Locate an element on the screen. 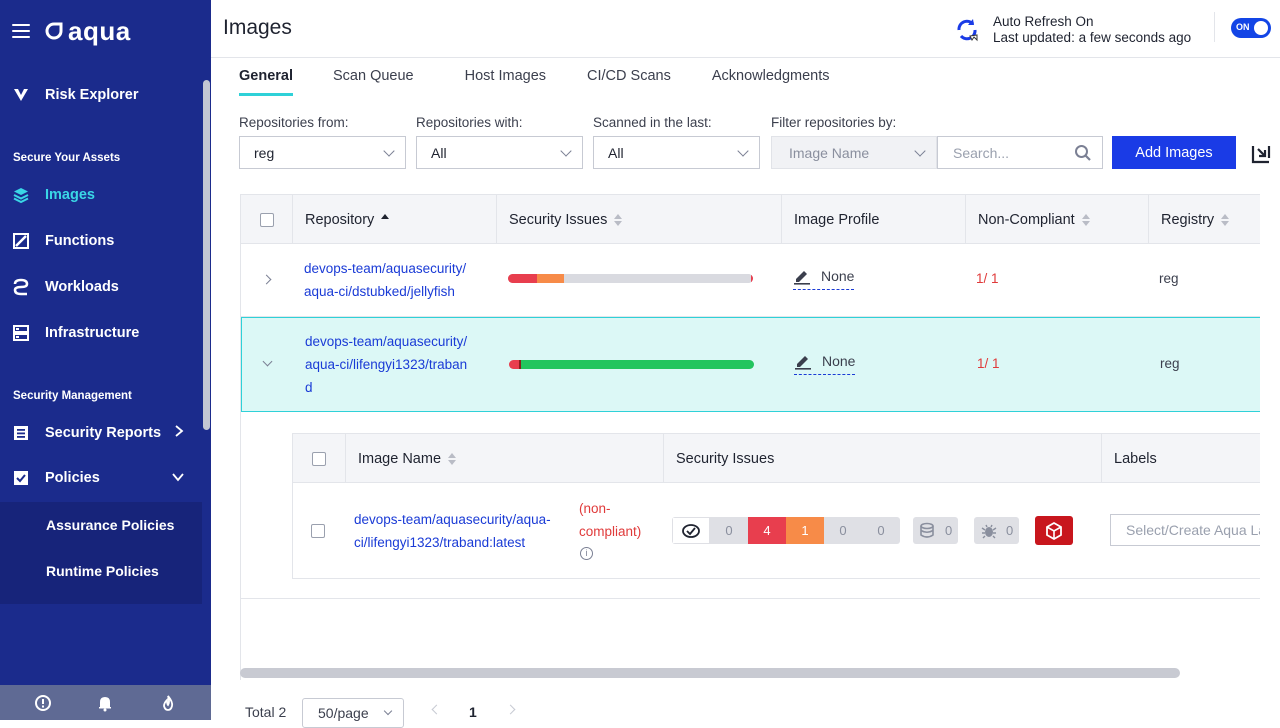  repositories-from-label: Repositories from: is located at coordinates (294, 122).